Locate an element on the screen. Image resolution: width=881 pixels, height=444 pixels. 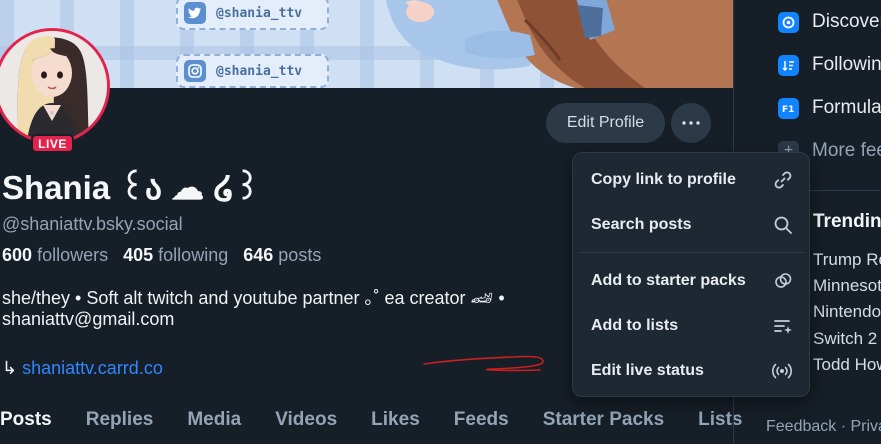
posts-stat: 646 posts is located at coordinates (282, 255).